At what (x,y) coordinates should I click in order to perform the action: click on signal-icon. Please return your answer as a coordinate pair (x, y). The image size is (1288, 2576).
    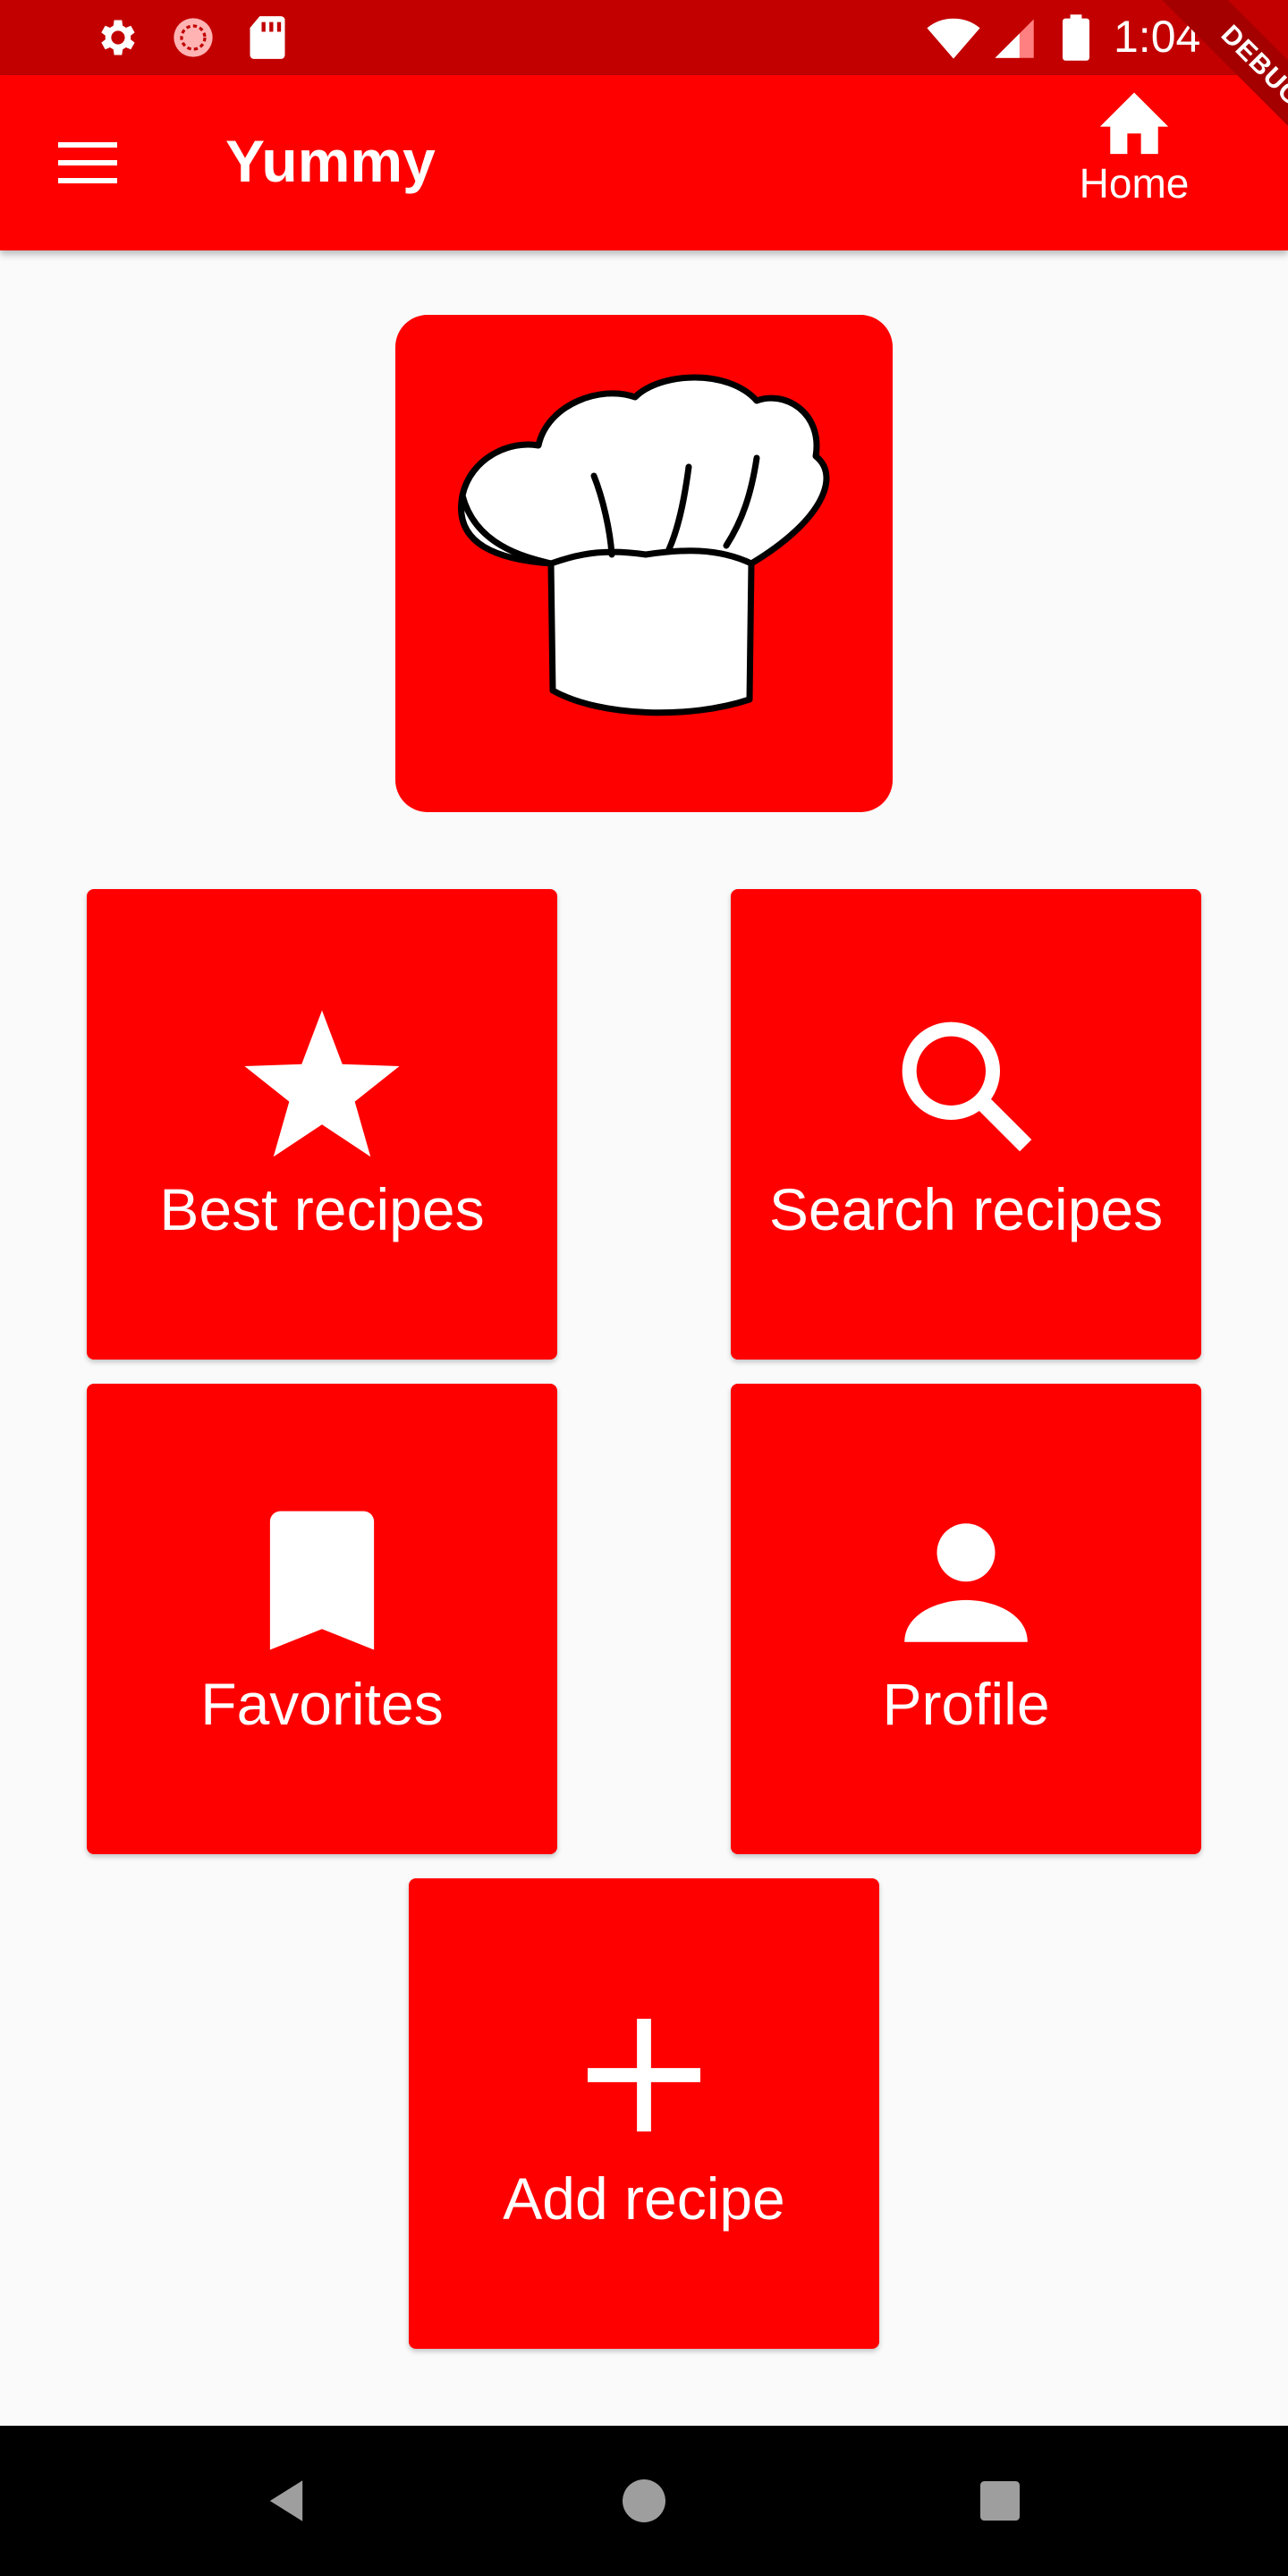
    Looking at the image, I should click on (1013, 37).